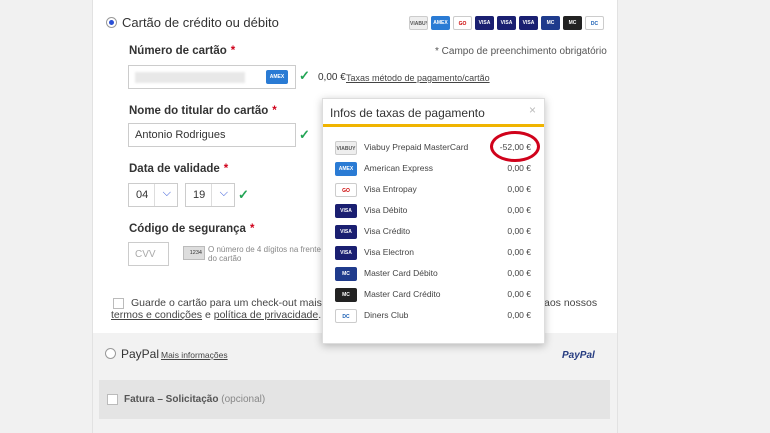  I want to click on and-text: e, so click(207, 315).